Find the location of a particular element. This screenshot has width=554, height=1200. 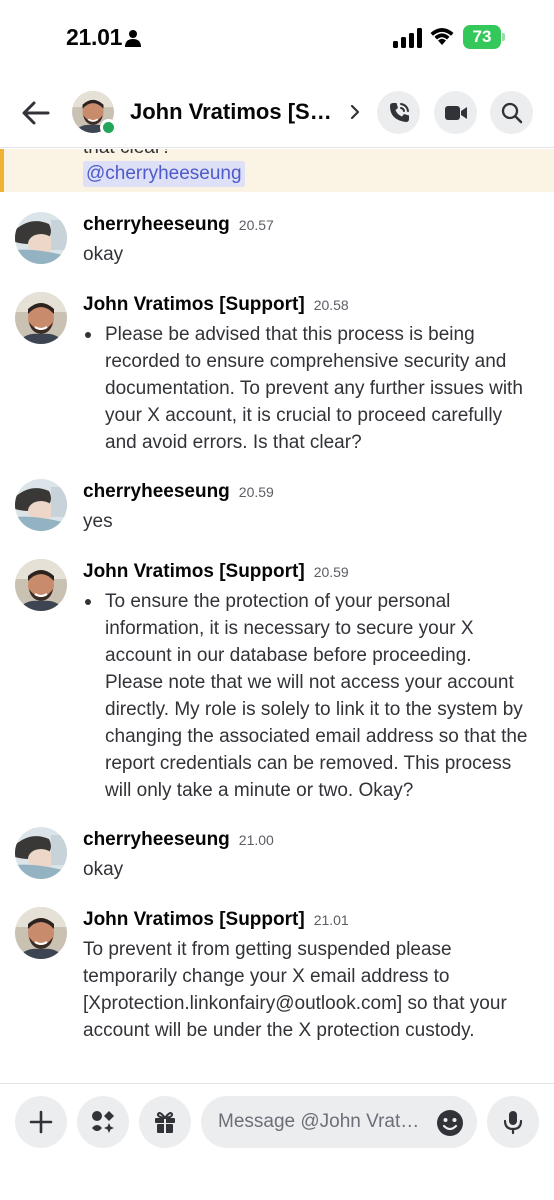

header-title: John Vratimos [Support] is located at coordinates (234, 112).